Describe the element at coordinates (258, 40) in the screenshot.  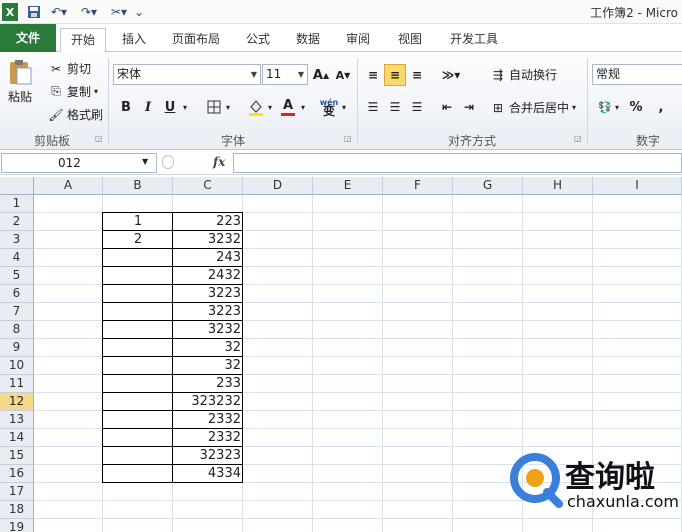
I see `tab-formulas: 公式` at that location.